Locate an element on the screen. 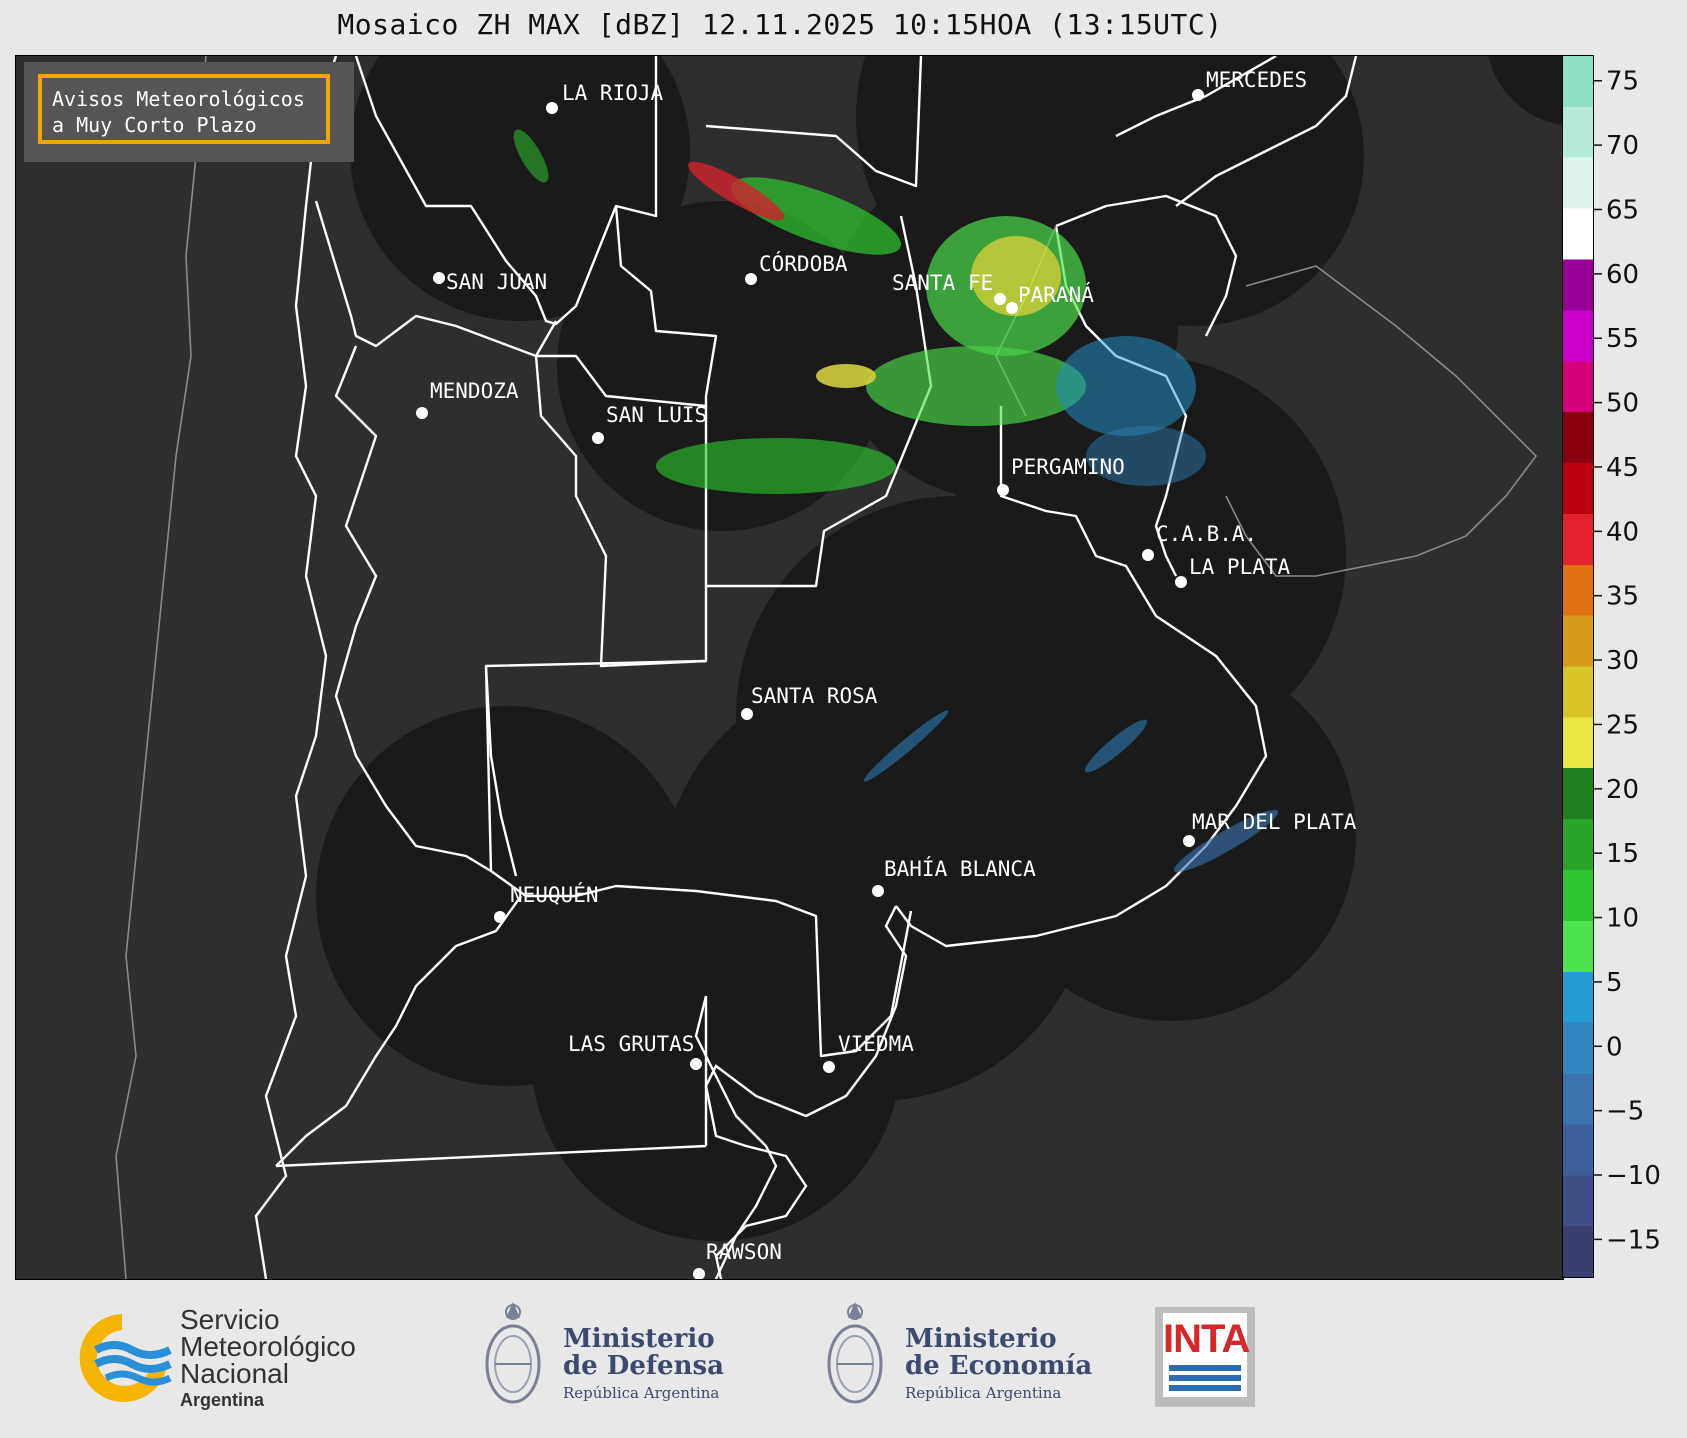  colorbar-tick-label: −5 is located at coordinates (1625, 1112).